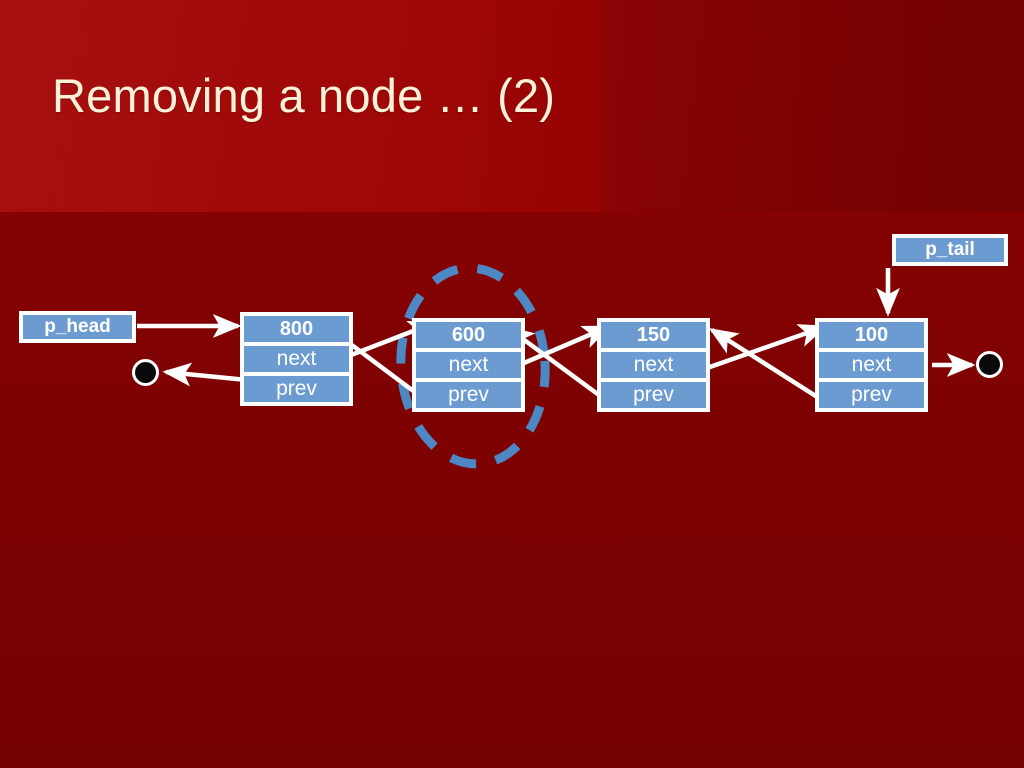  What do you see at coordinates (564, 346) in the screenshot?
I see `arrow-node600-next-to-node150` at bounding box center [564, 346].